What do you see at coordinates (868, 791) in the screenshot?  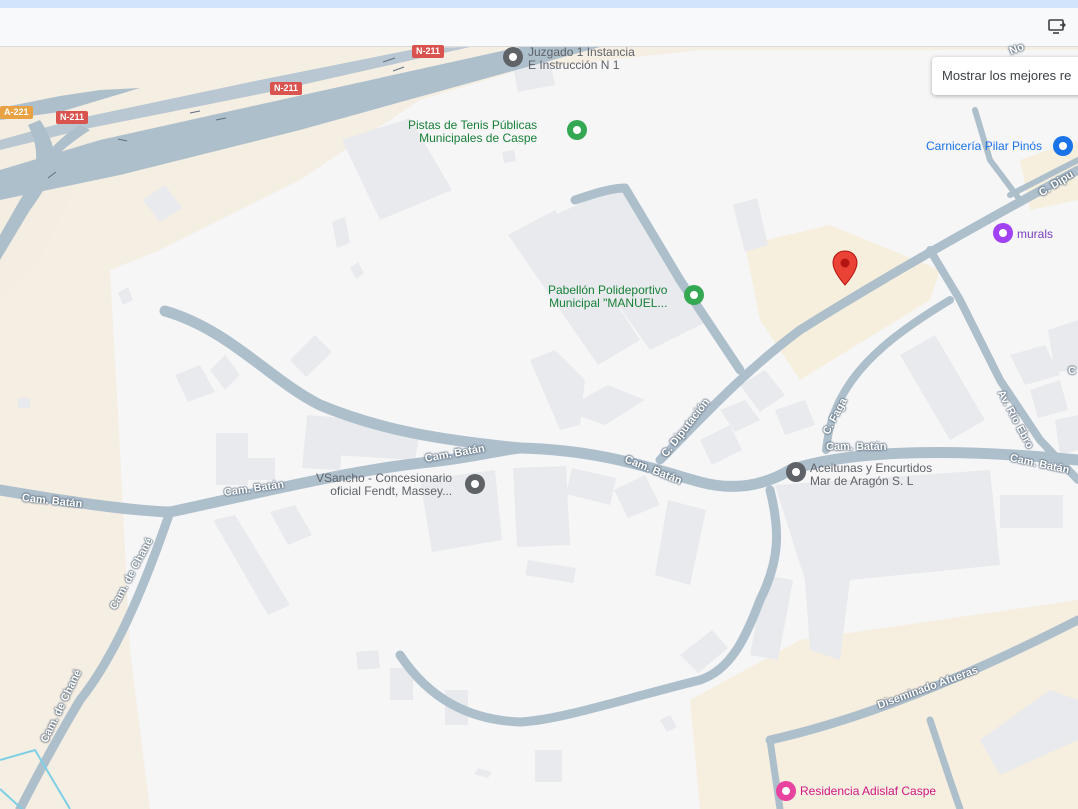 I see `poi-residencia-label: Residencia Adislaf Caspe` at bounding box center [868, 791].